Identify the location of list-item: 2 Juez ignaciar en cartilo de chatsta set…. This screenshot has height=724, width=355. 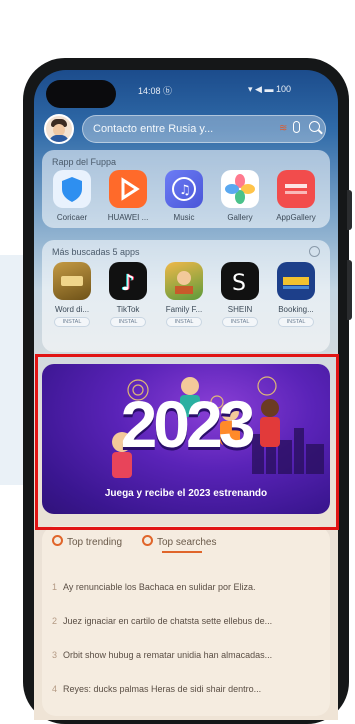
(187, 621).